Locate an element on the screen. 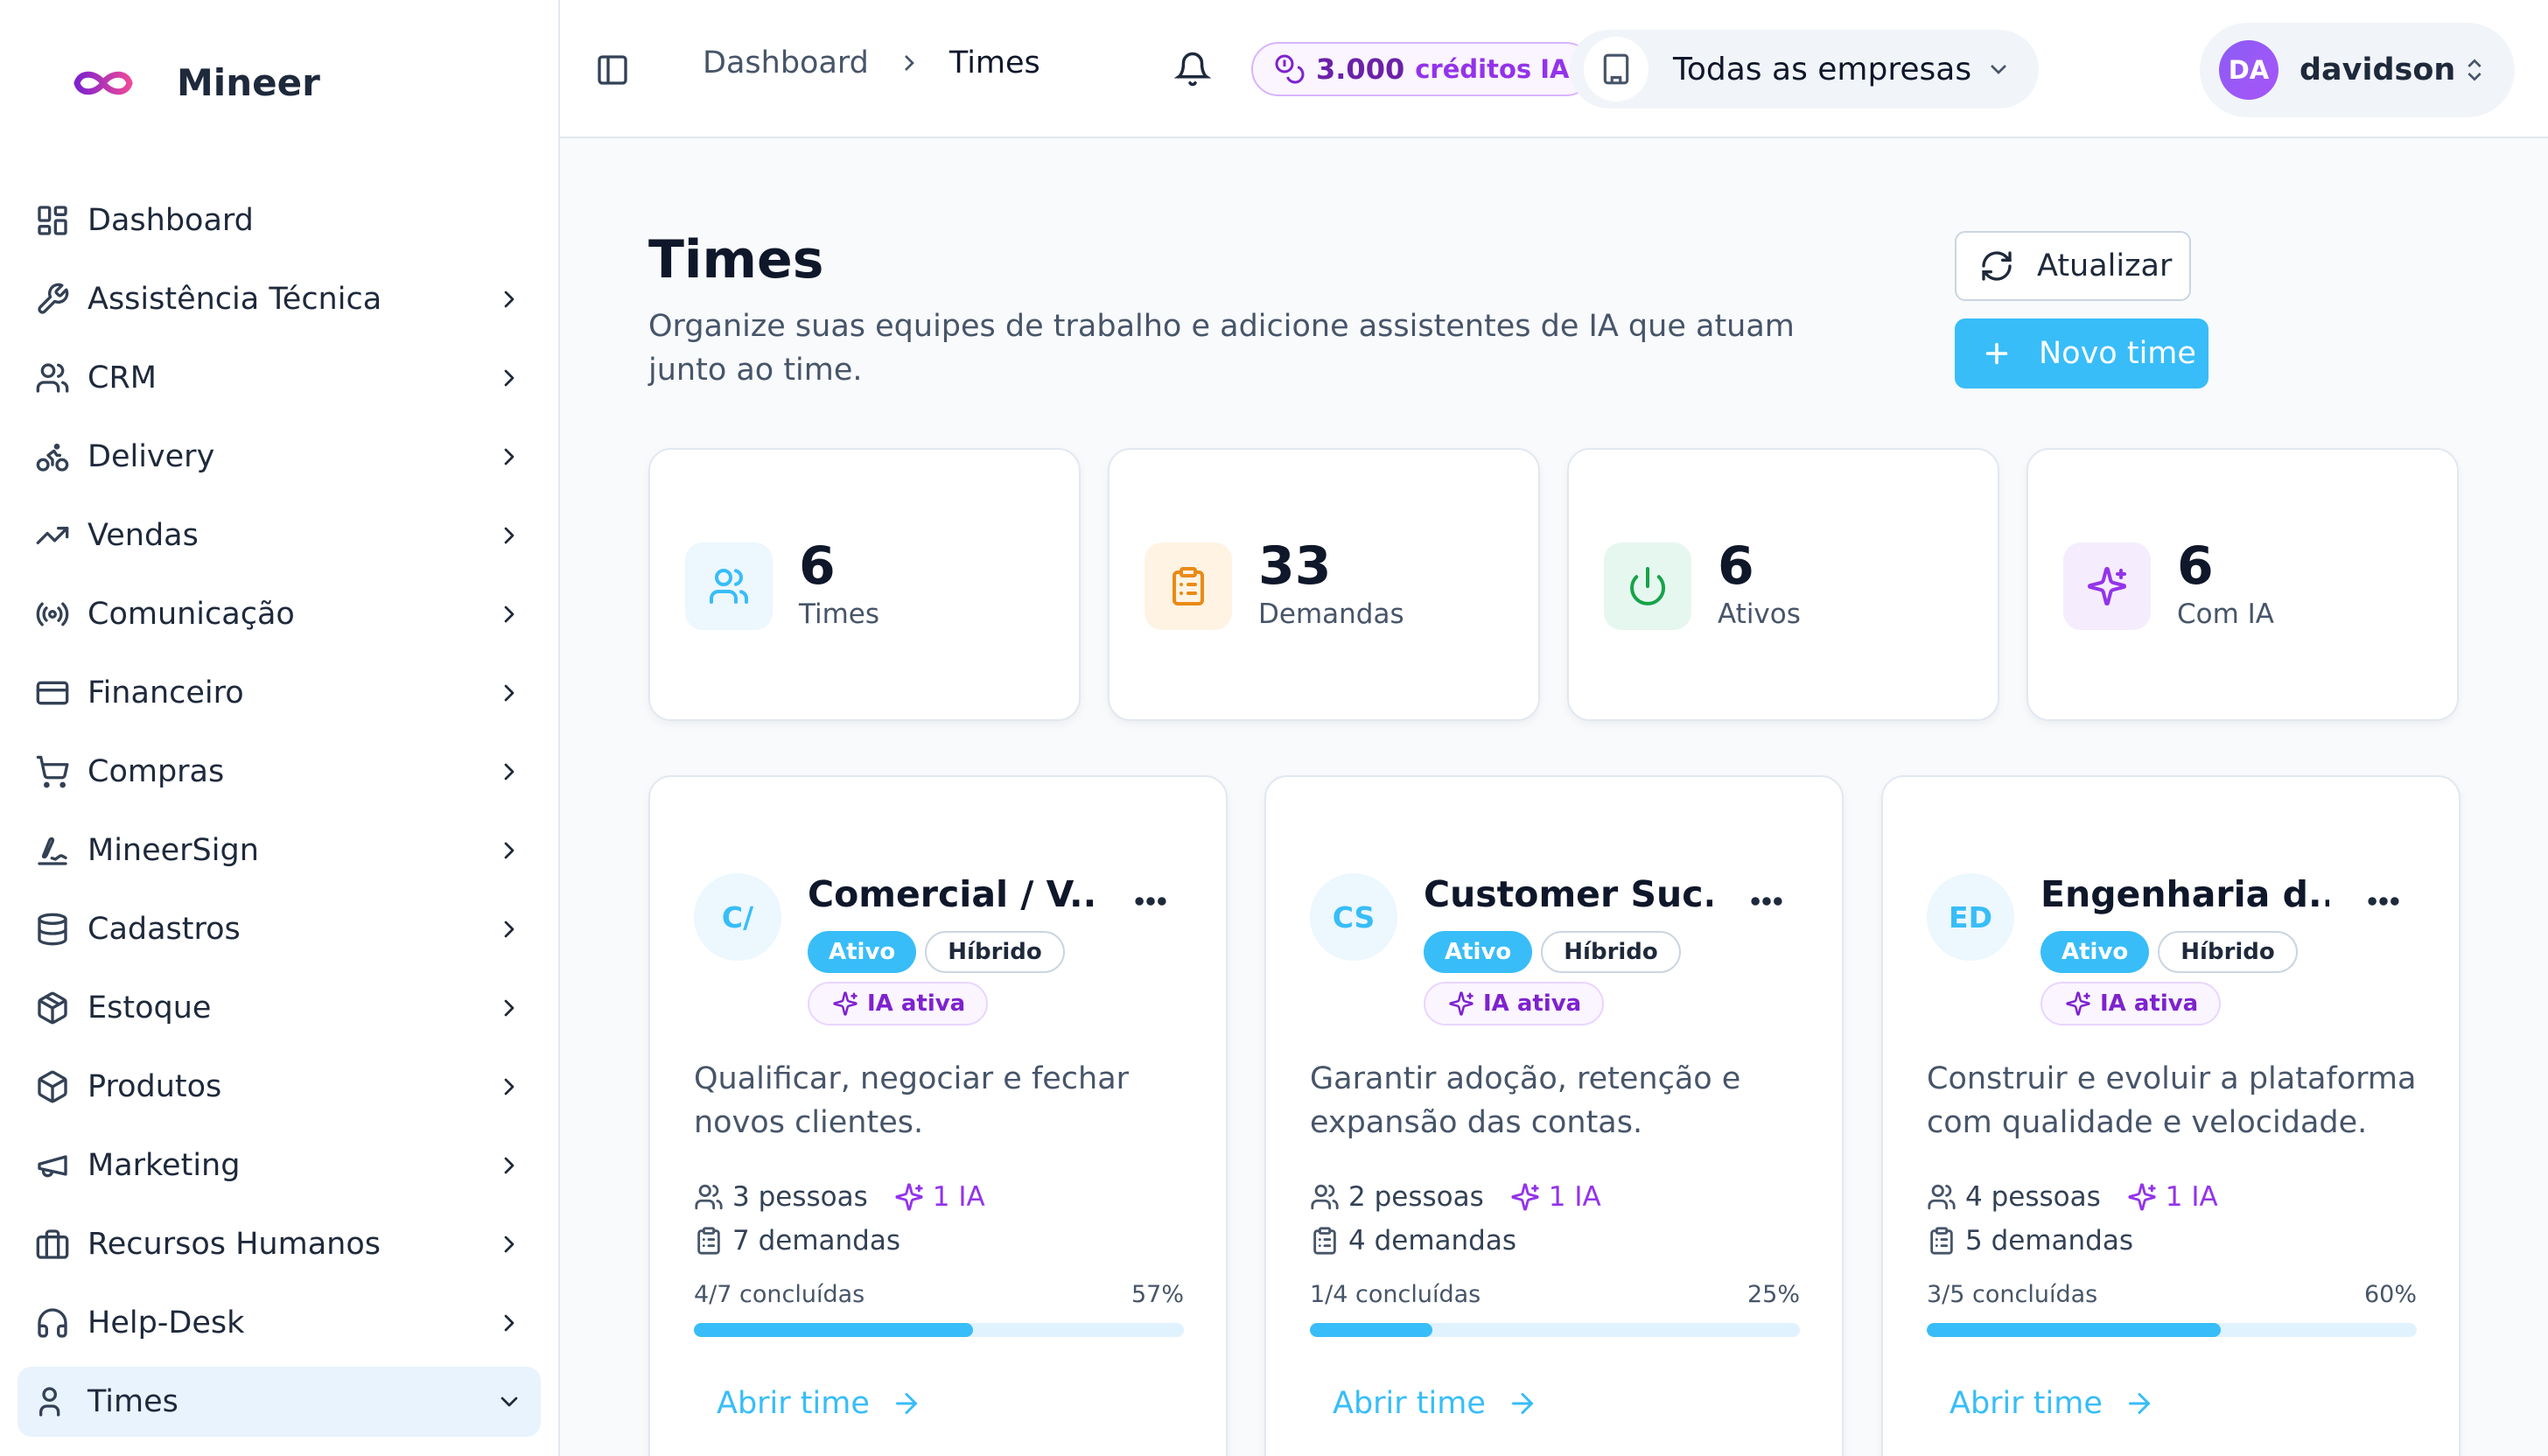 The image size is (2548, 1456). wrench-icon is located at coordinates (52, 299).